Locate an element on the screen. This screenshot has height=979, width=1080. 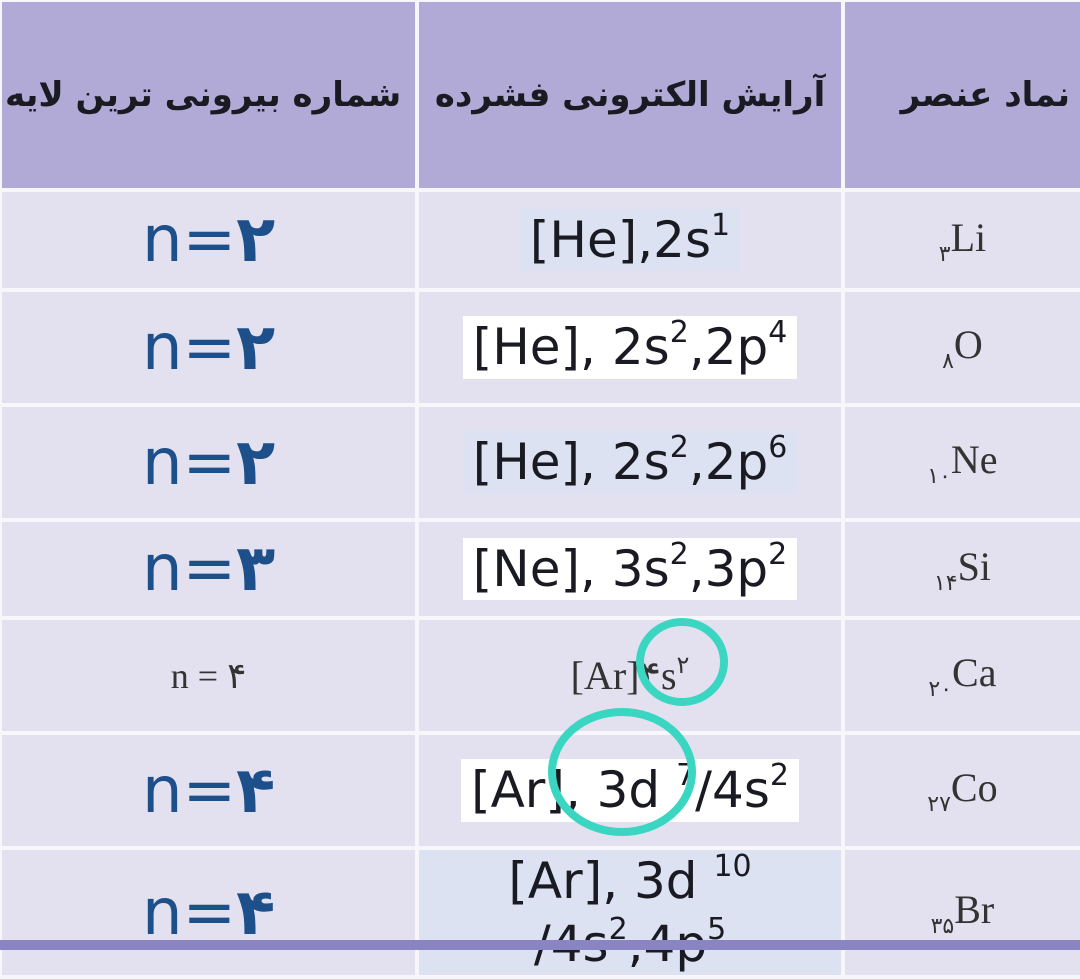
element-cell: ۲۷Co is located at coordinates (960, 790).